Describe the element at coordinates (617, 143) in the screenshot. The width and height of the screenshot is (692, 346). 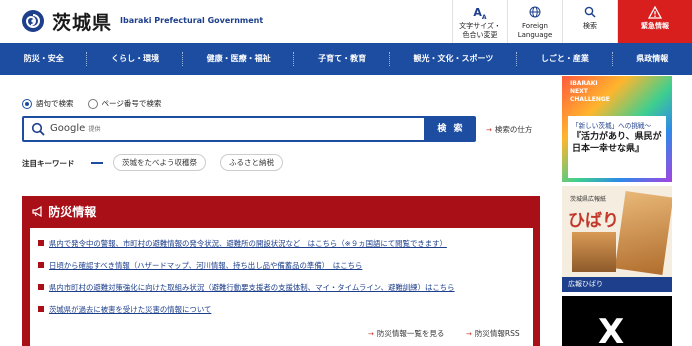
I see `banner-slogan: 『活力があり、県民が日本一幸せな県』` at that location.